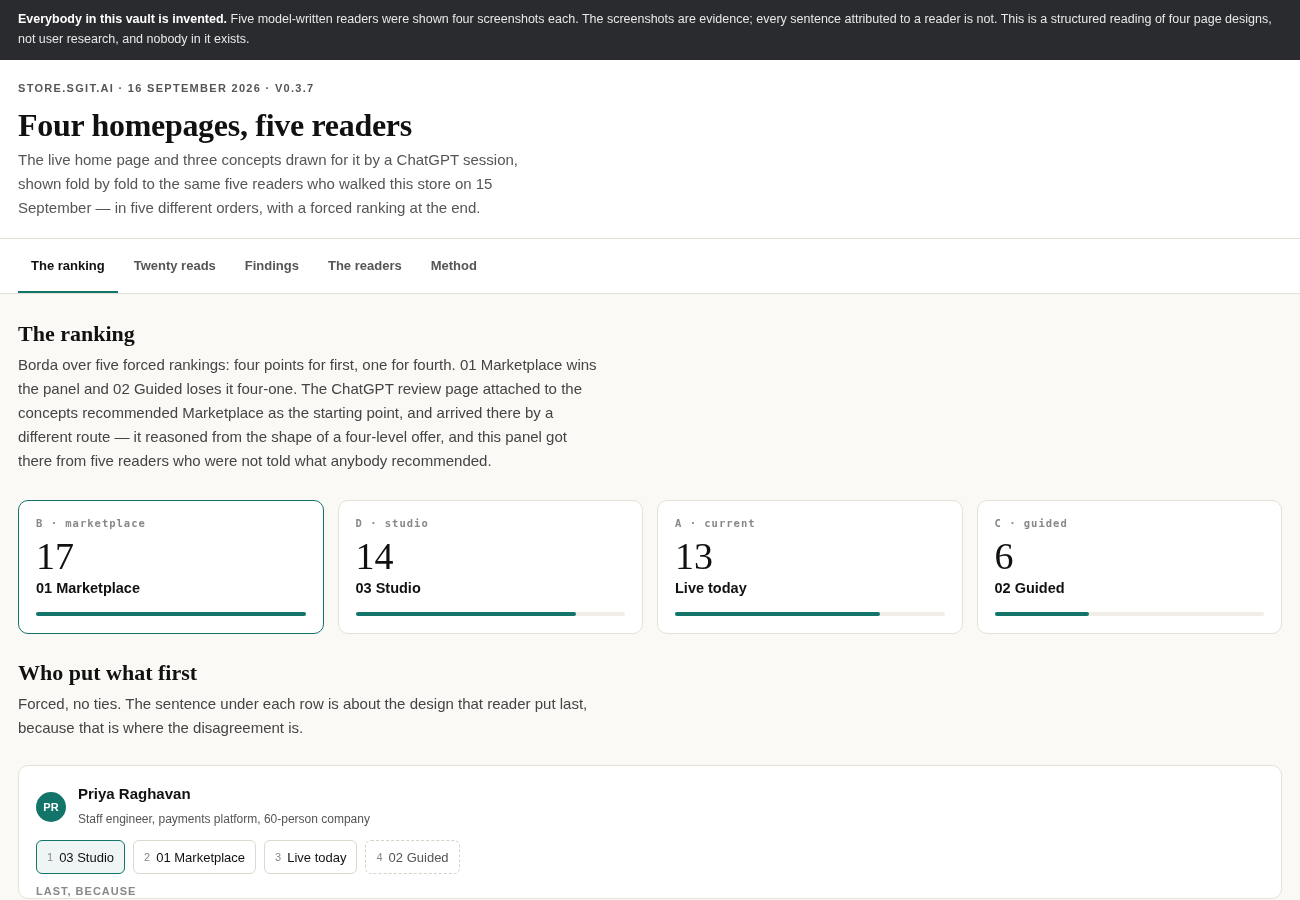  What do you see at coordinates (55, 556) in the screenshot?
I see `score-value: 17` at bounding box center [55, 556].